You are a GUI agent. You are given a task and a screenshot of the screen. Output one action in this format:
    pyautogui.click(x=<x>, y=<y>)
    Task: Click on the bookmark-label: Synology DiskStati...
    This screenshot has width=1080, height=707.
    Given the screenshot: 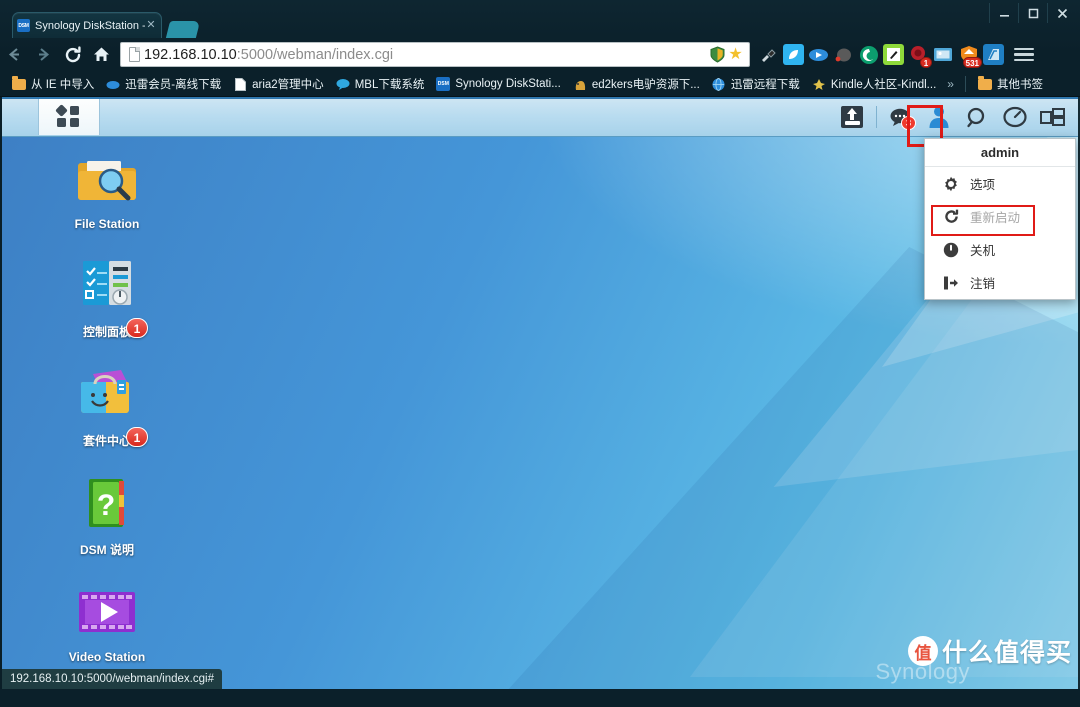 What is the action you would take?
    pyautogui.click(x=508, y=84)
    